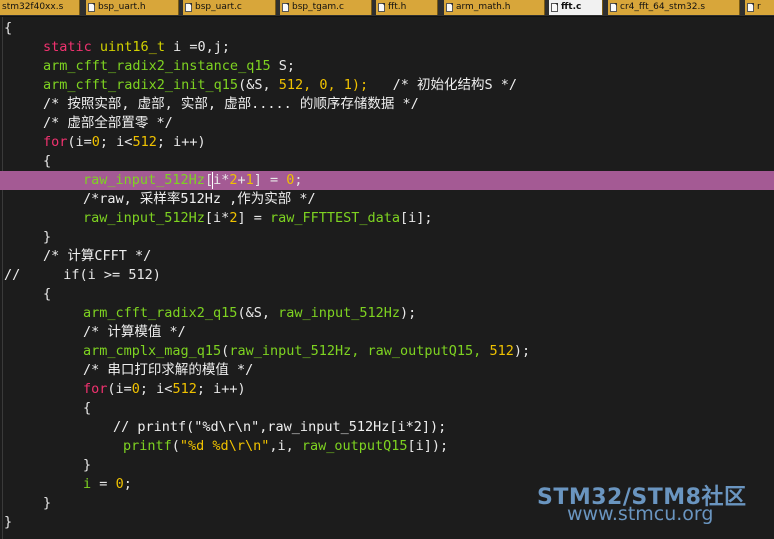  I want to click on code-line-14: //if(i >= 512), so click(82, 275).